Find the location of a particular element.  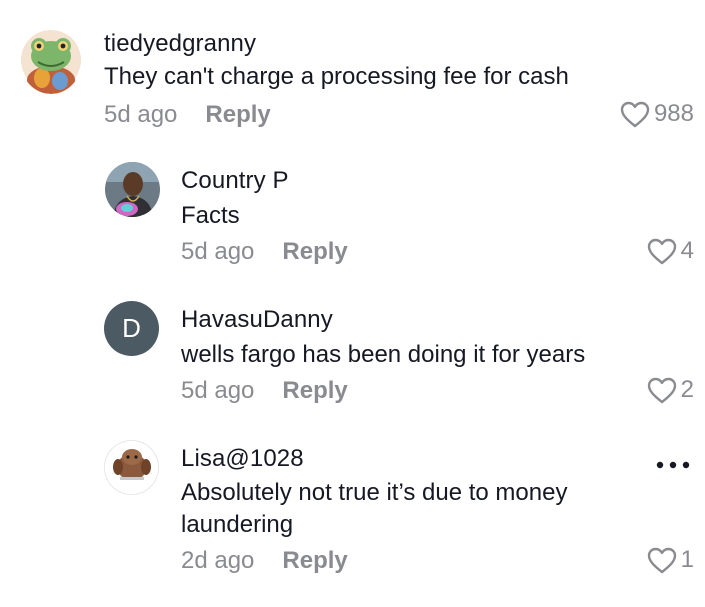

like-count: 1 is located at coordinates (687, 559).